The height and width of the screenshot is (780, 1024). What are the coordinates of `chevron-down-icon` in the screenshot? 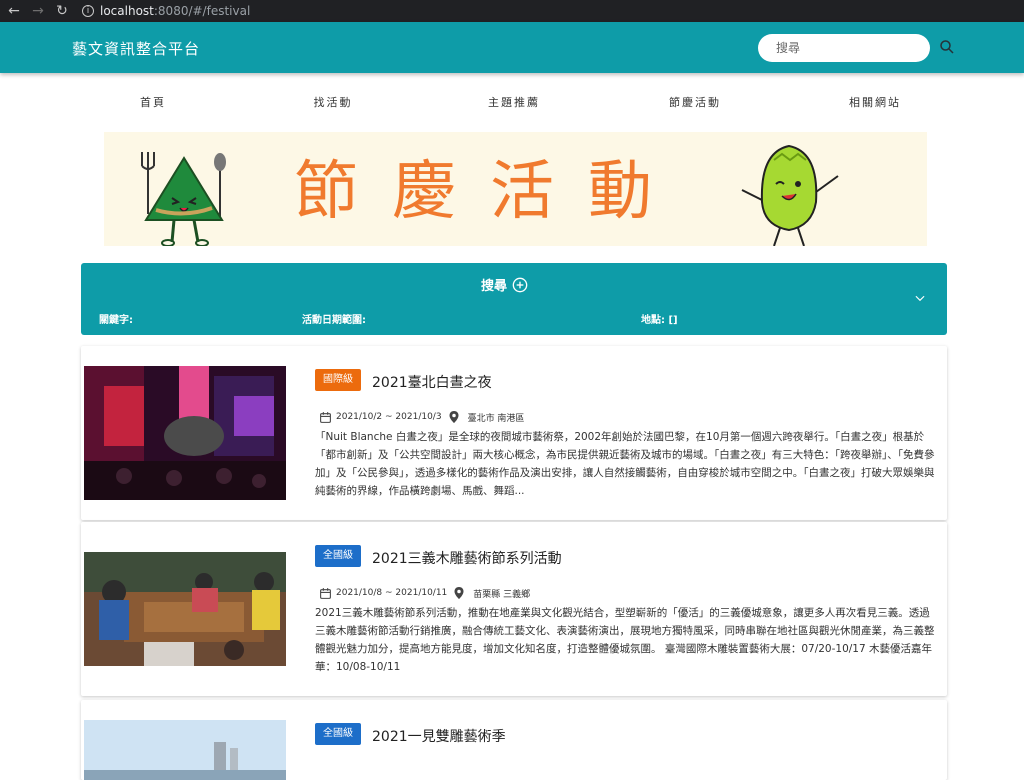 It's located at (920, 298).